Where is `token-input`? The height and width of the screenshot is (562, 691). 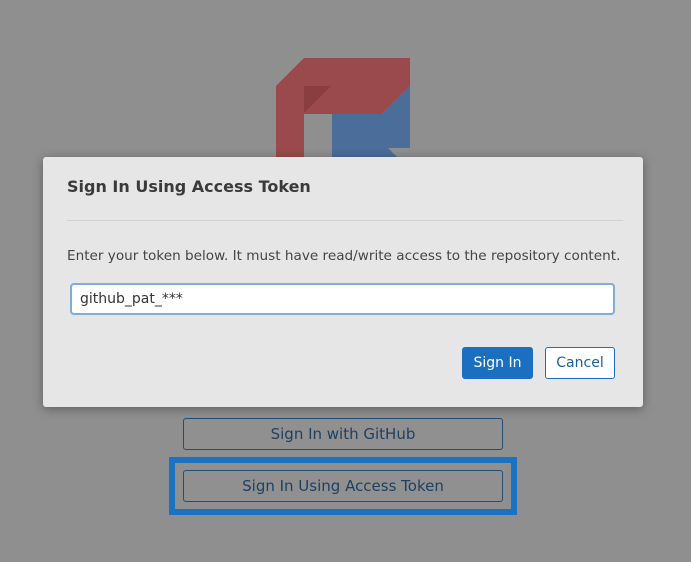 token-input is located at coordinates (342, 299).